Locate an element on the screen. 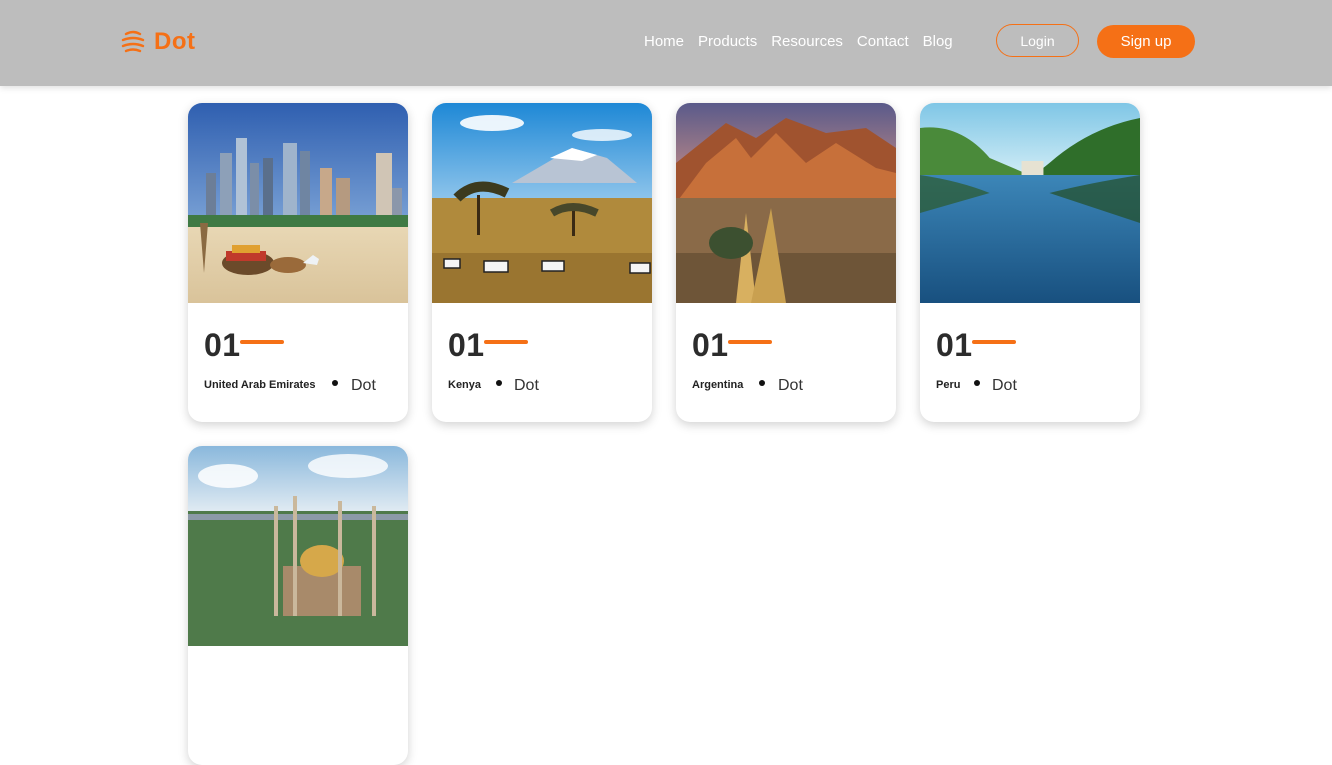 This screenshot has width=1332, height=765. brand-name: Dot is located at coordinates (175, 41).